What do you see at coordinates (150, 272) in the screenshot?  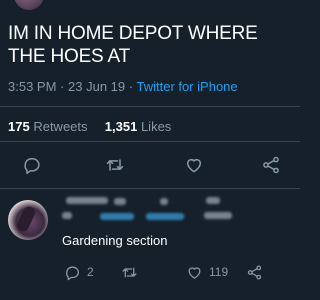 I see `reply-actions: 2 119` at bounding box center [150, 272].